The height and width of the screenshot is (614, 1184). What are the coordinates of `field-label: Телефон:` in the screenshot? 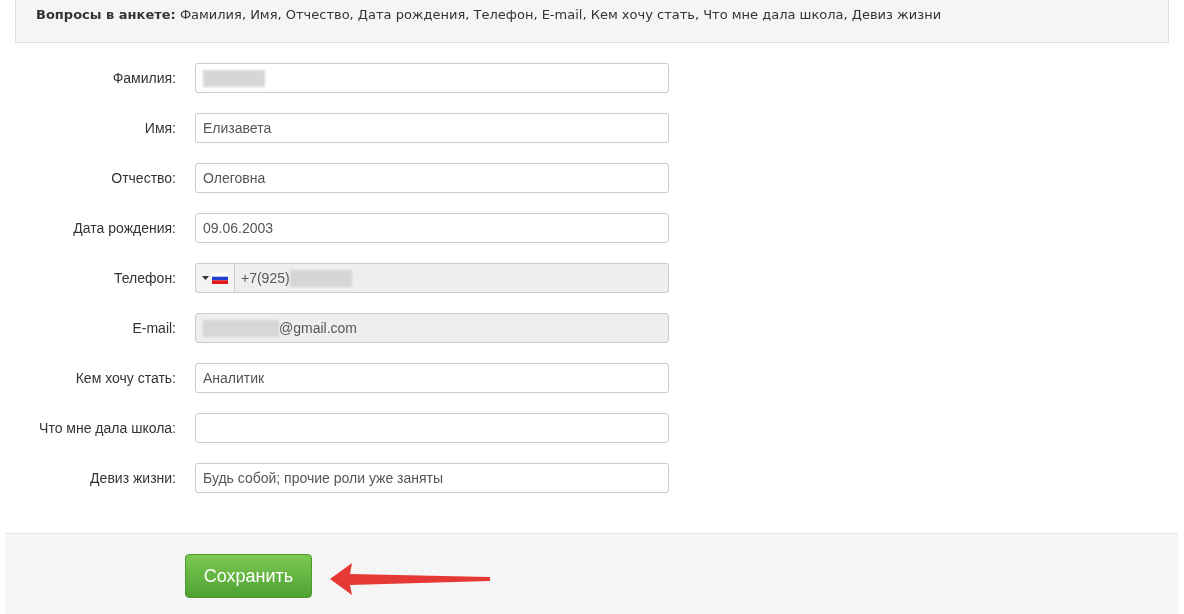 It's located at (144, 278).